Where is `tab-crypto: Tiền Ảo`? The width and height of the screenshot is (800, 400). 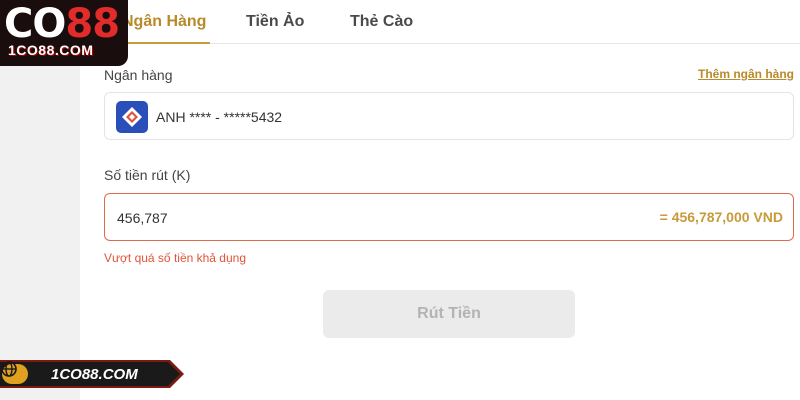 tab-crypto: Tiền Ảo is located at coordinates (275, 22).